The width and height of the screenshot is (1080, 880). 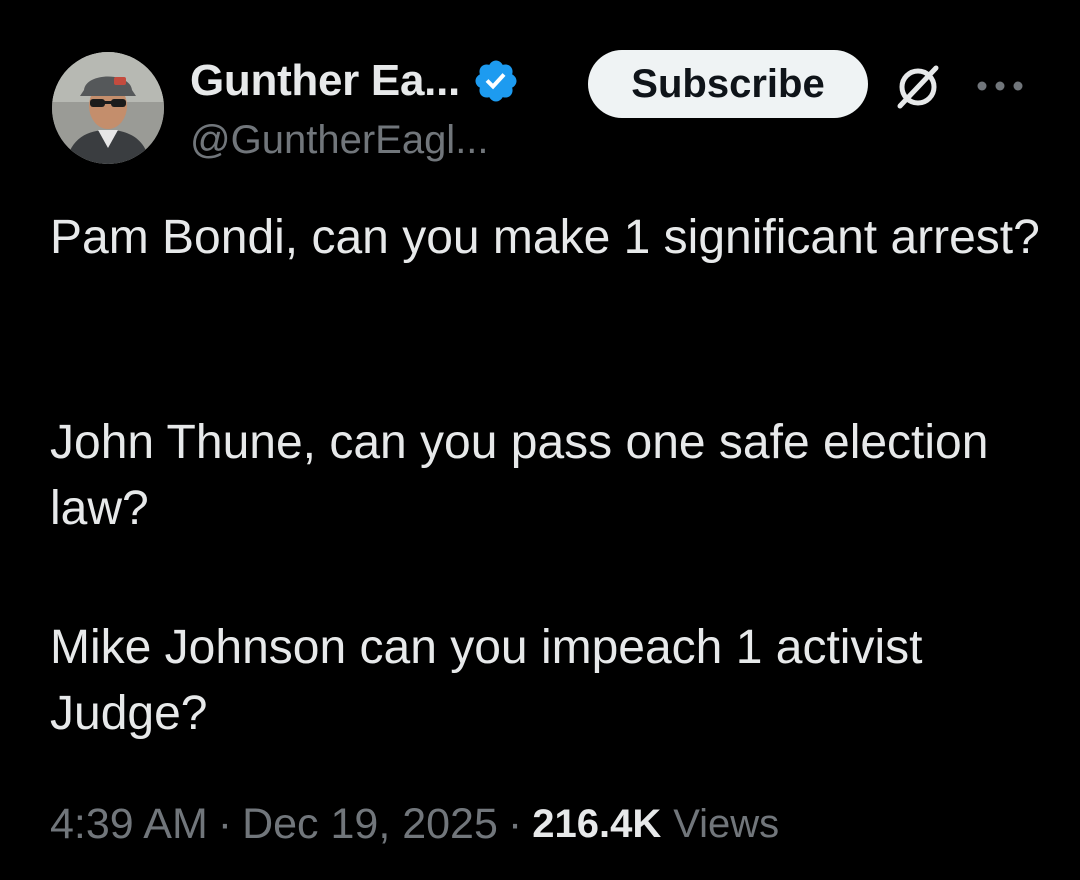 I want to click on tweet-meta: 4:39 AM · Dec 19, 2025 · 216.4K Views, so click(x=414, y=824).